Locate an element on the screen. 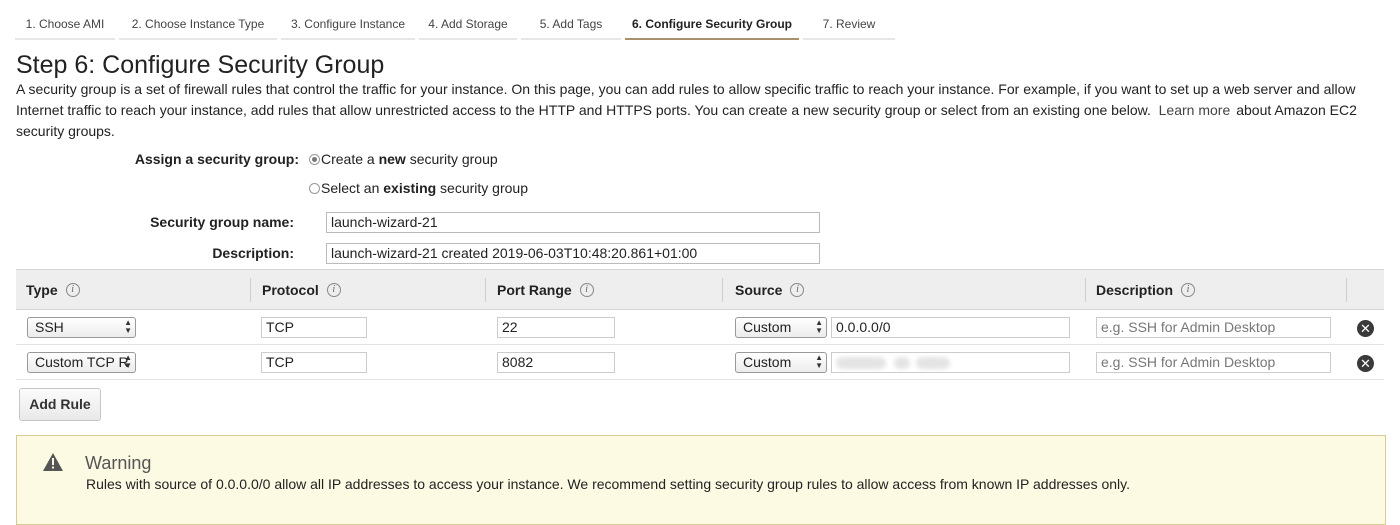  assign-group-label: Assign a security group: is located at coordinates (216, 159).